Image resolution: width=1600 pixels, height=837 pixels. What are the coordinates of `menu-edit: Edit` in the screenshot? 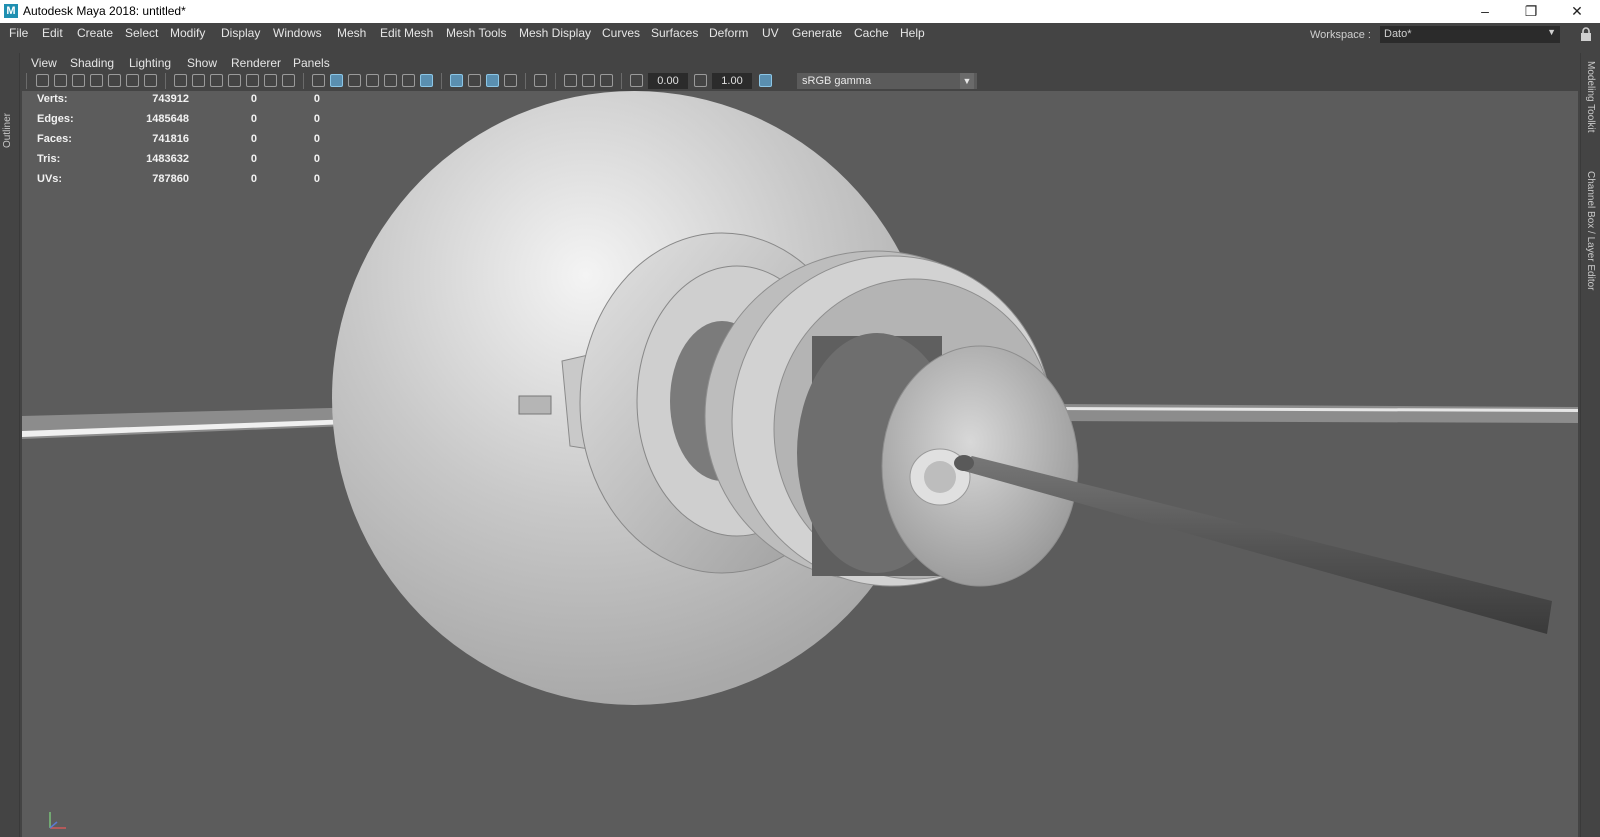 It's located at (52, 33).